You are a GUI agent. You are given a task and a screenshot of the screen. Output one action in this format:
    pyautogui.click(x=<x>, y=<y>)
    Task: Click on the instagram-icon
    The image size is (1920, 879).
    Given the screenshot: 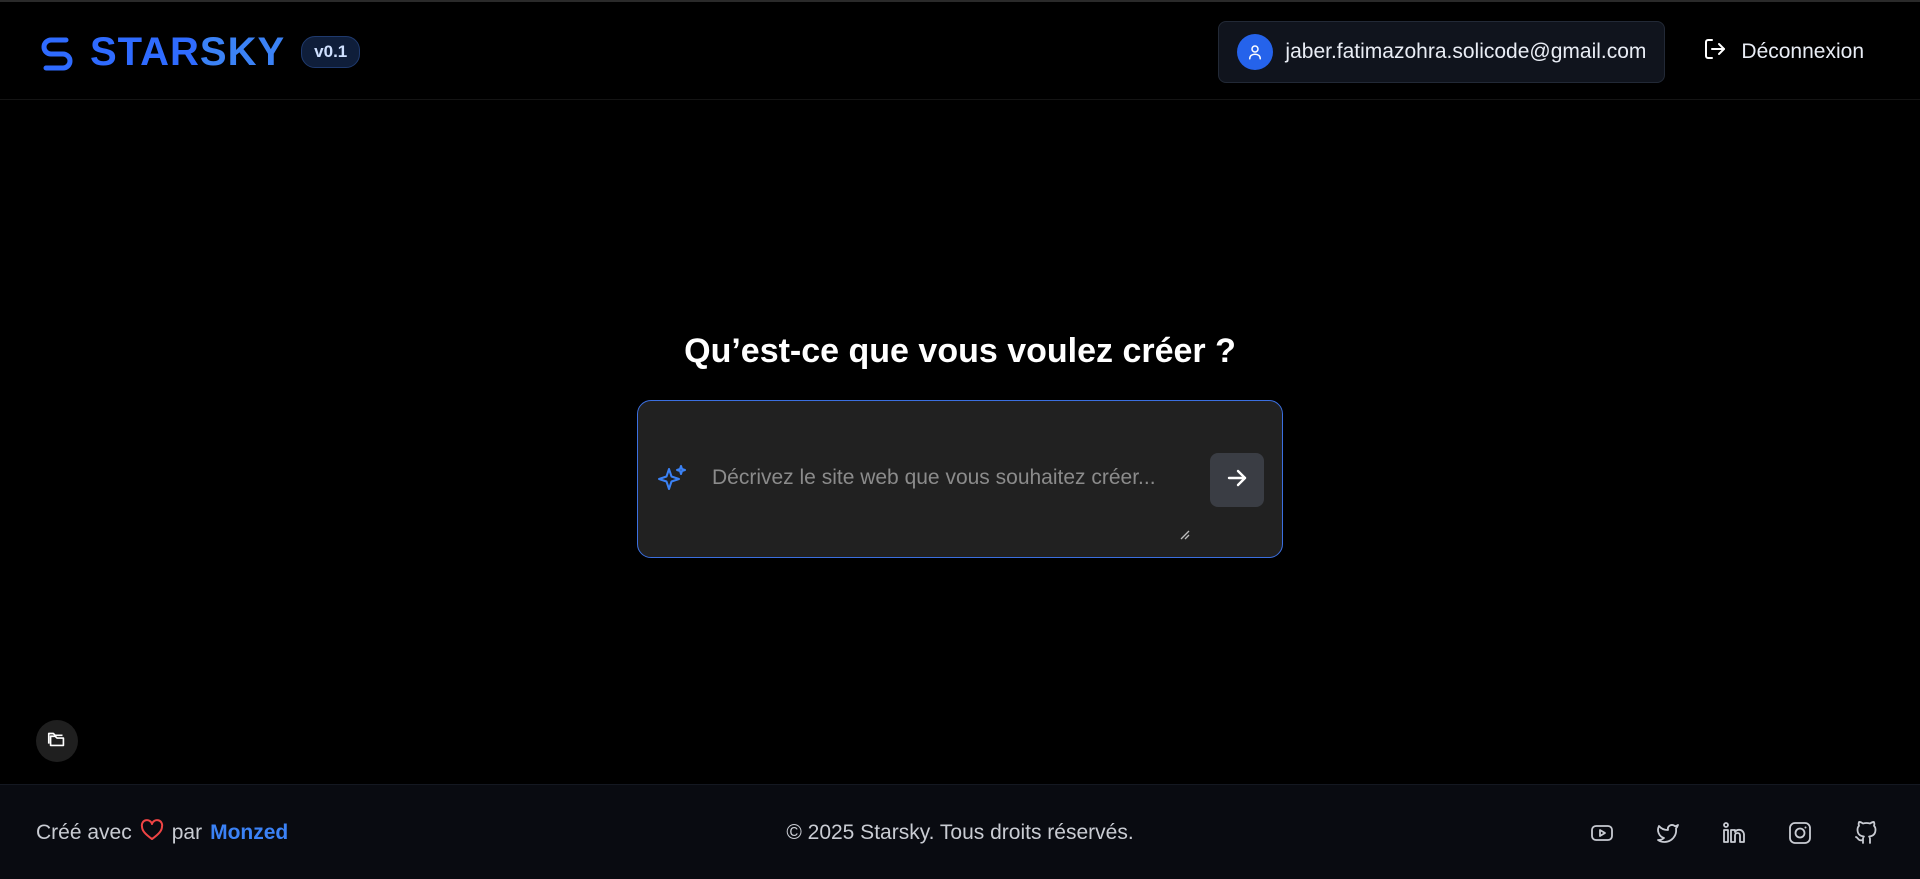 What is the action you would take?
    pyautogui.click(x=1800, y=833)
    